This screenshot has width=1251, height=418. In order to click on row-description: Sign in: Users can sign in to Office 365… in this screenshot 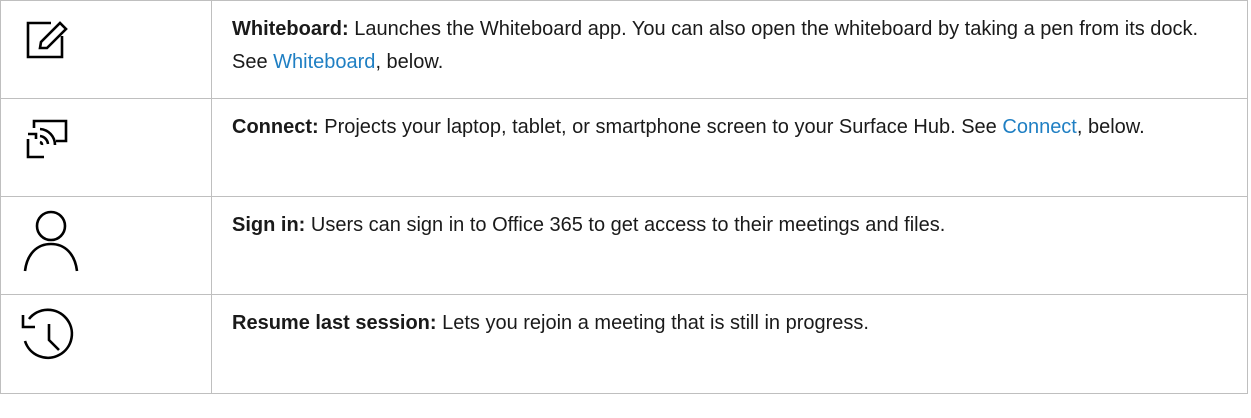, I will do `click(729, 219)`.